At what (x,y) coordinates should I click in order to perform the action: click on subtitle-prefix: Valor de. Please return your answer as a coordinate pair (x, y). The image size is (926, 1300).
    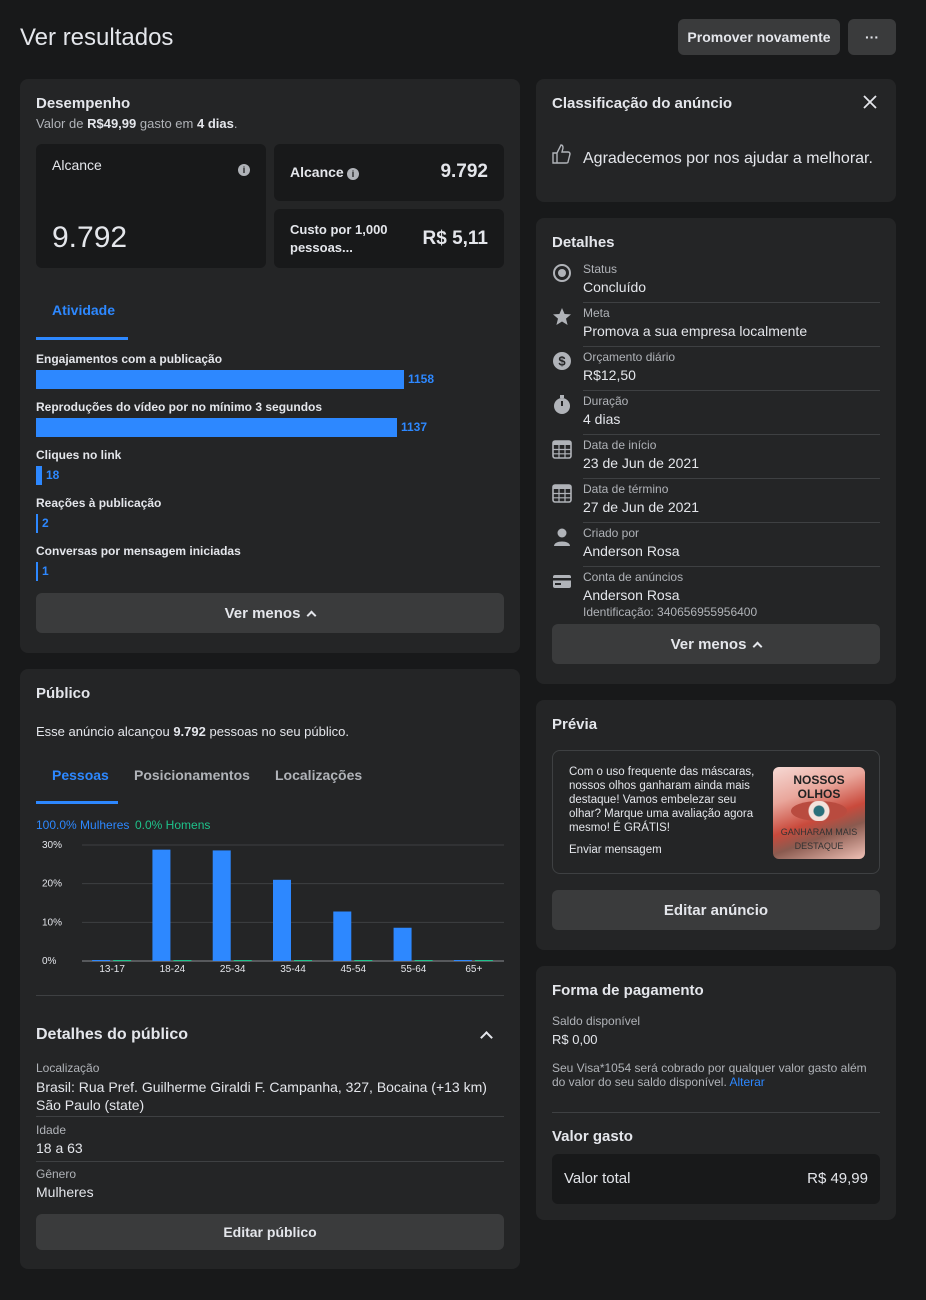
    Looking at the image, I should click on (60, 123).